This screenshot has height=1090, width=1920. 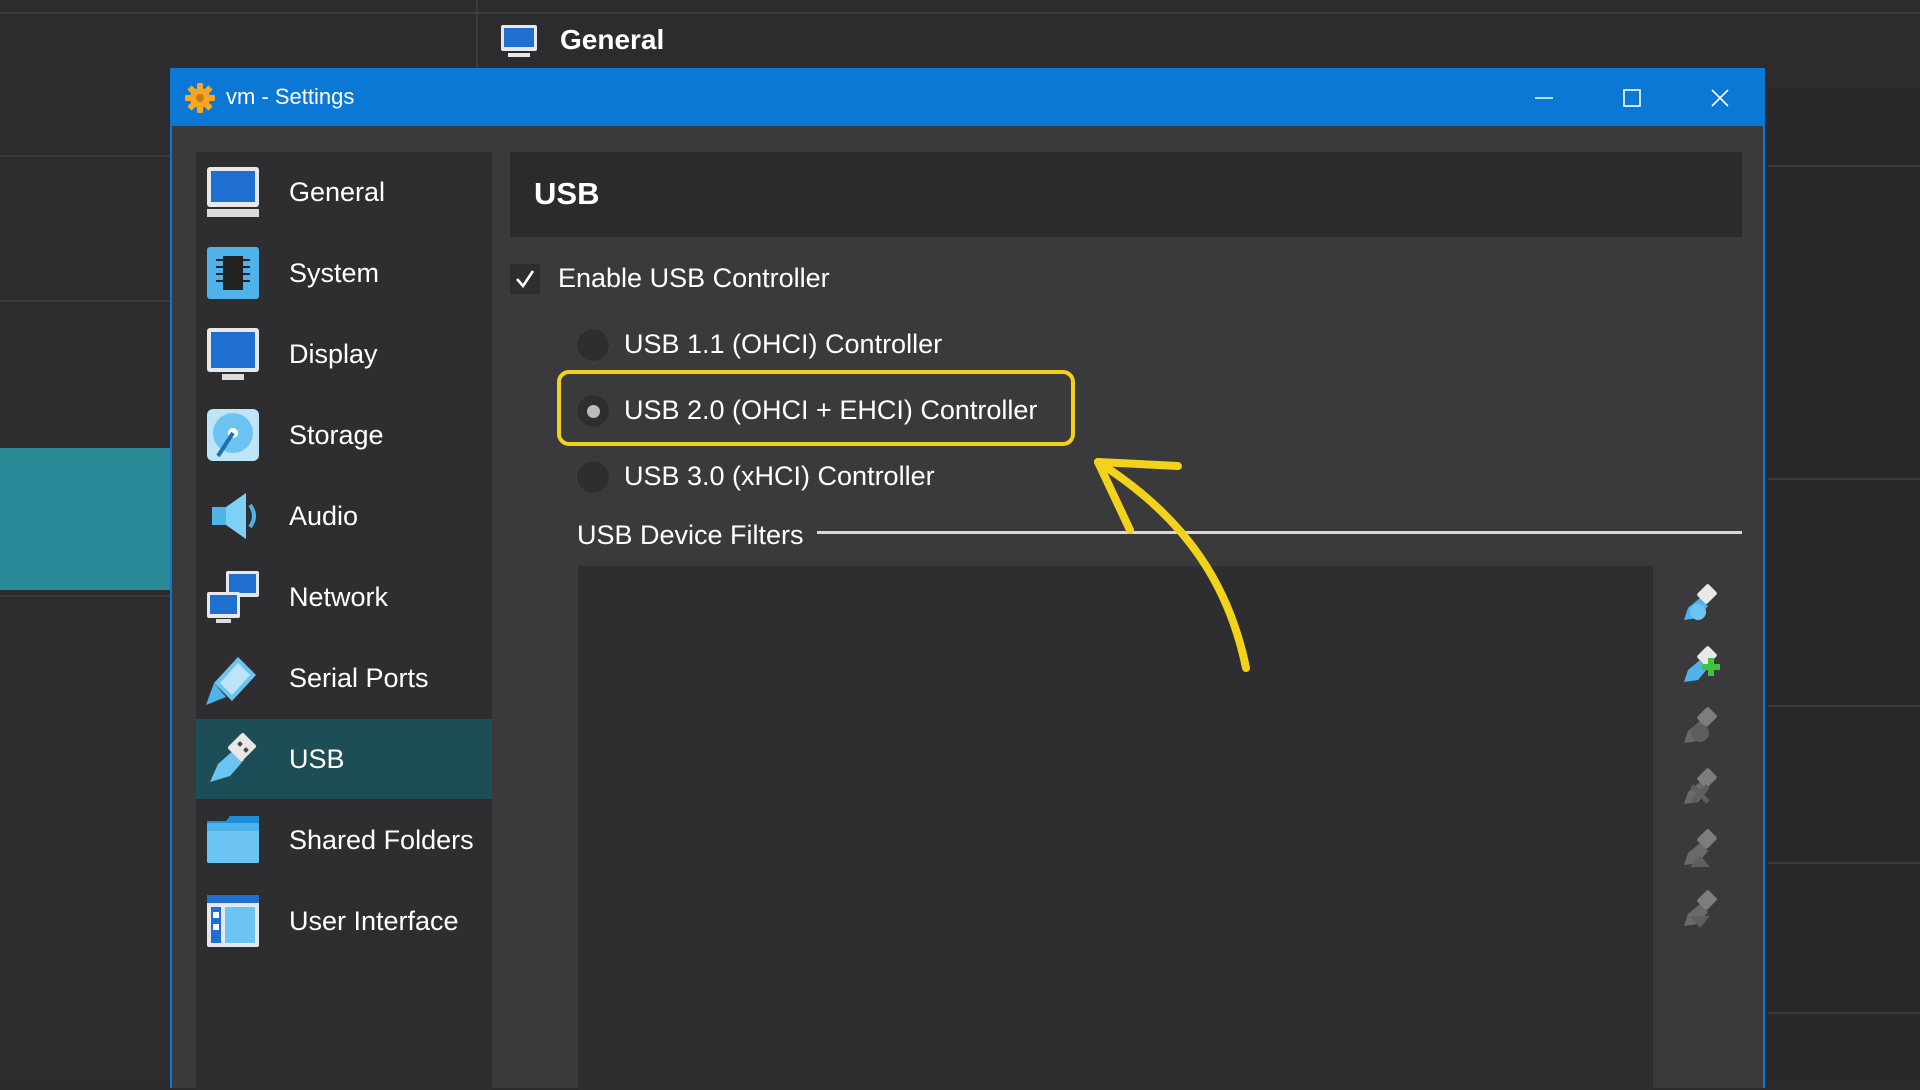 I want to click on background-header-title: General, so click(x=612, y=39).